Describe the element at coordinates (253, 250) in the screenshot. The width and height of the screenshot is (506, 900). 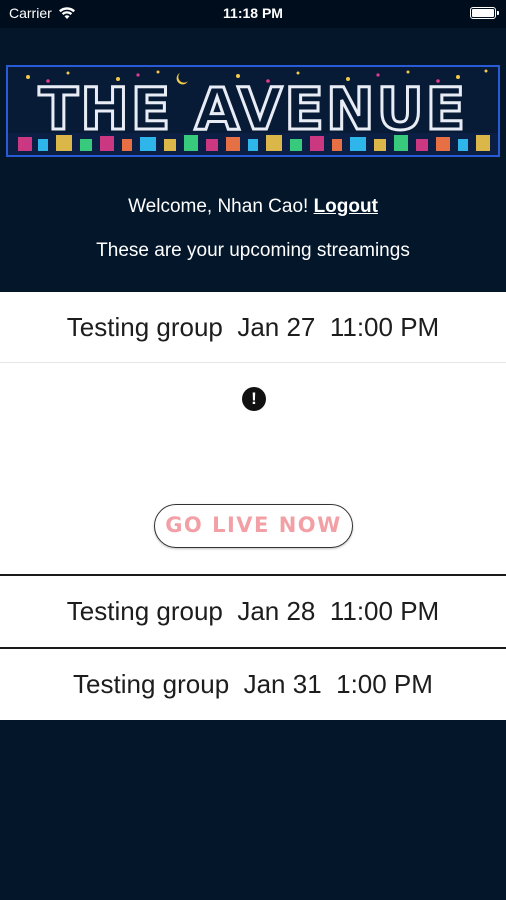
I see `page-subtitle: These are your upcoming streamings` at that location.